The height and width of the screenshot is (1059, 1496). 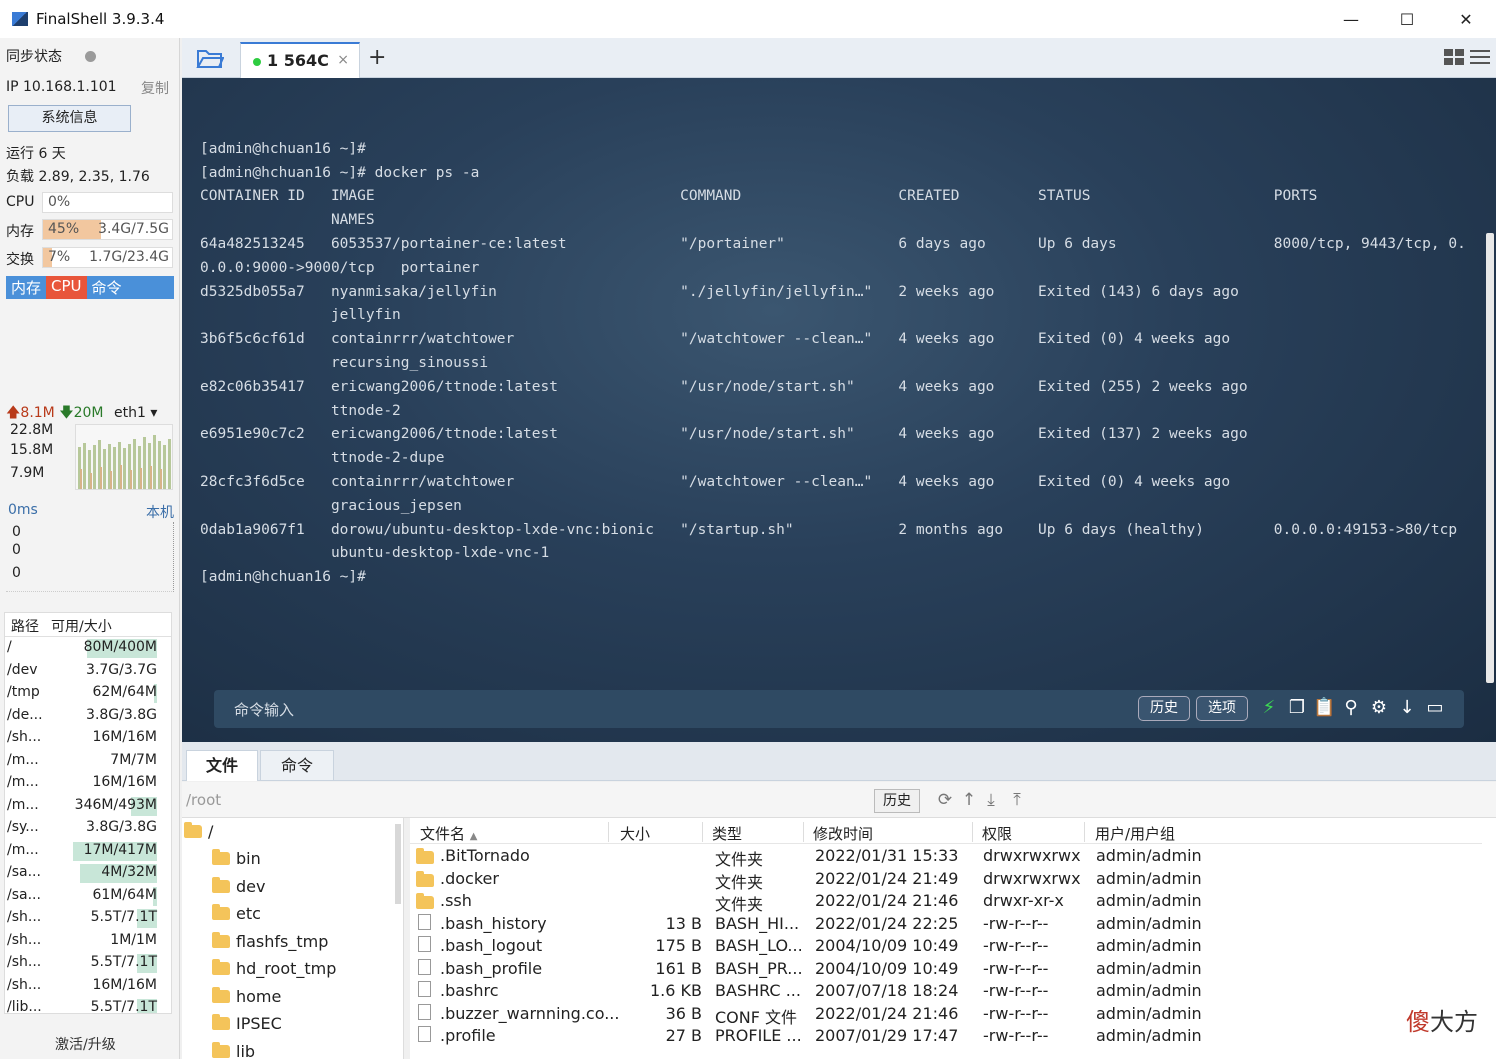 I want to click on disk-row: /sy... 3.8G/3.8G, so click(x=88, y=828).